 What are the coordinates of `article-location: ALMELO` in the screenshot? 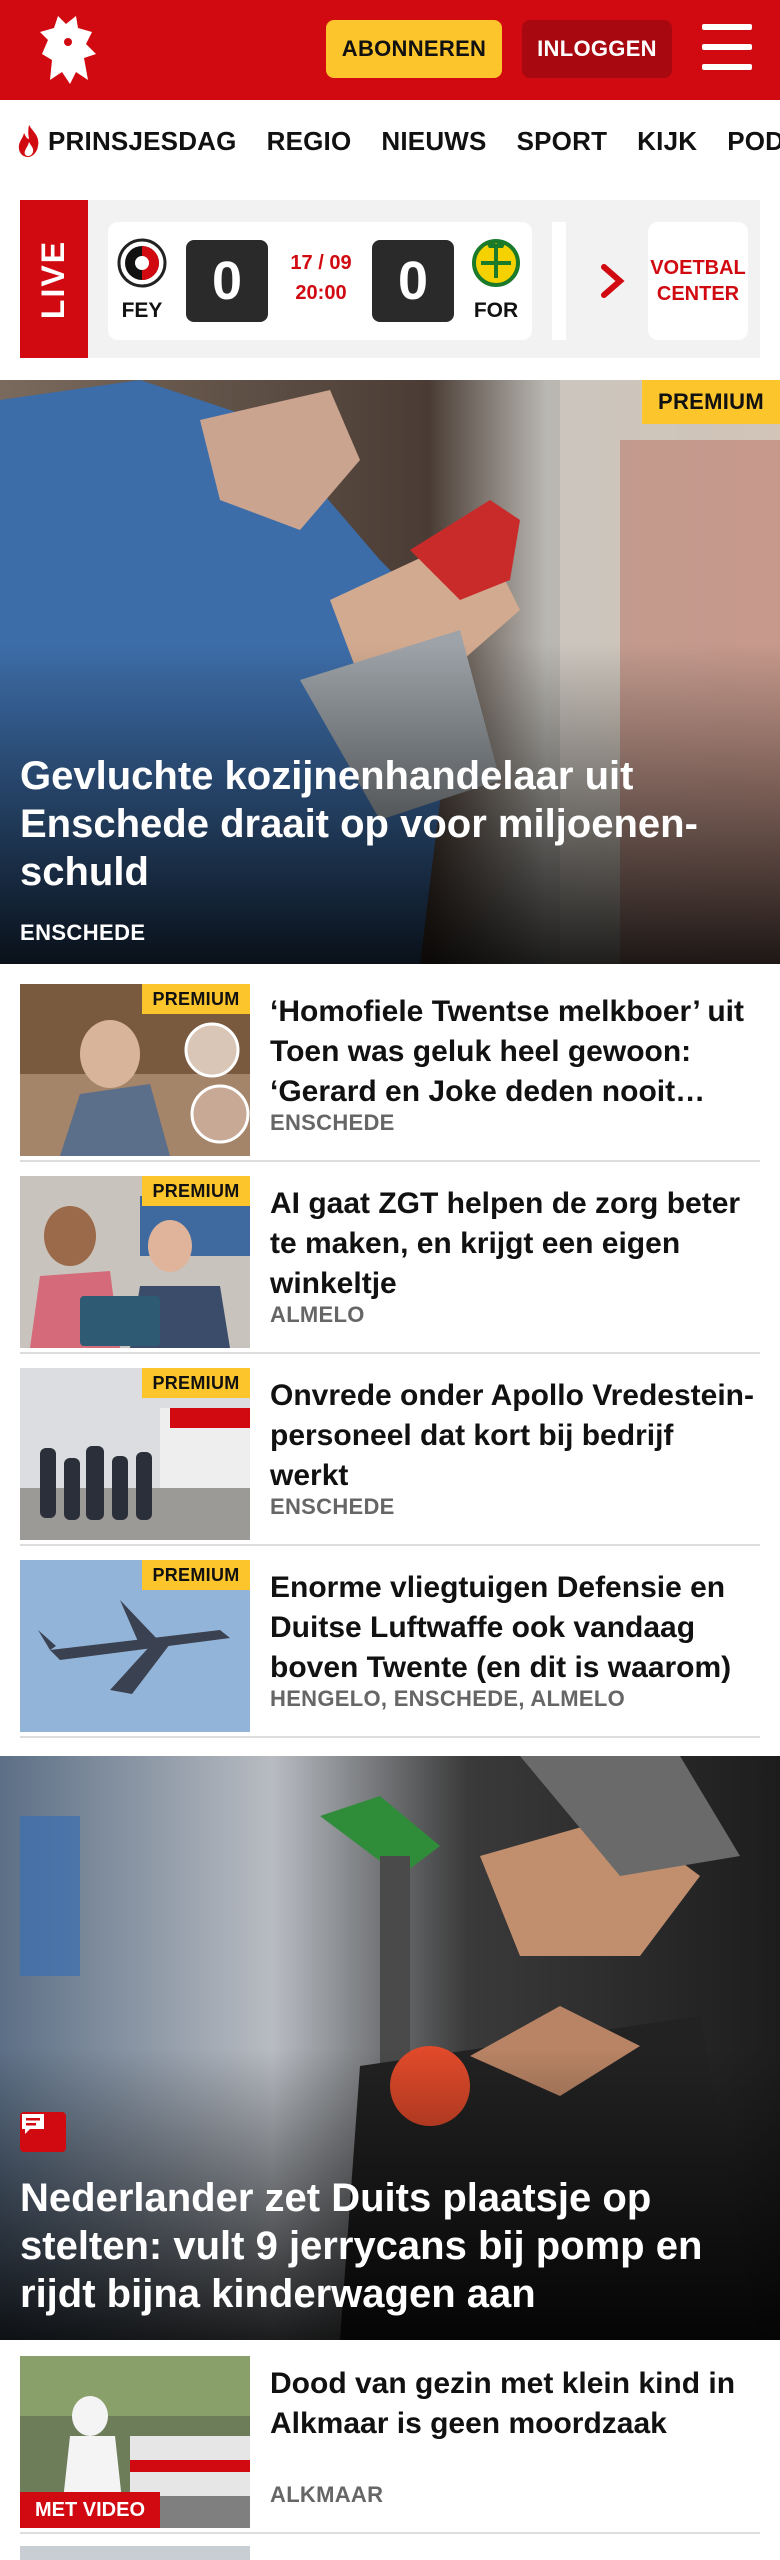 It's located at (317, 1314).